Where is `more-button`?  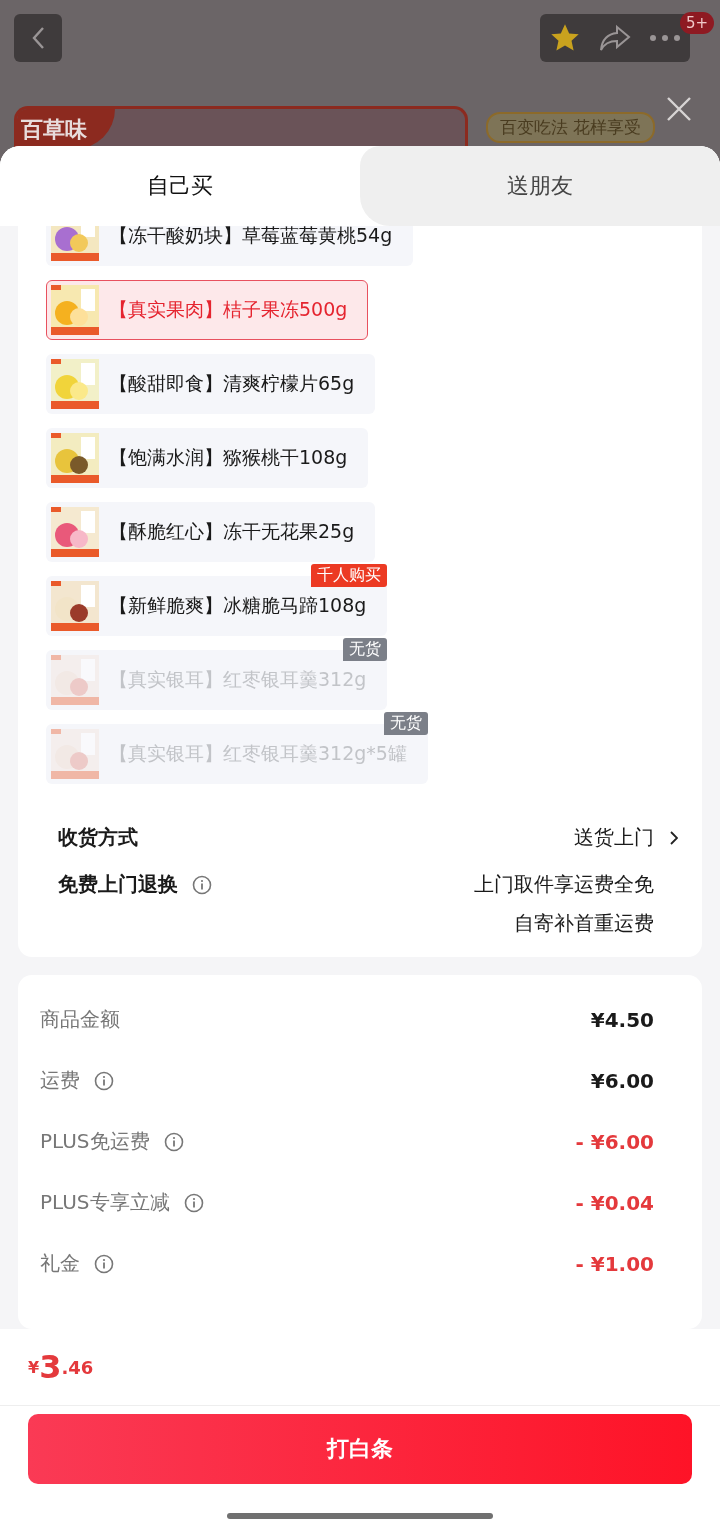 more-button is located at coordinates (665, 38).